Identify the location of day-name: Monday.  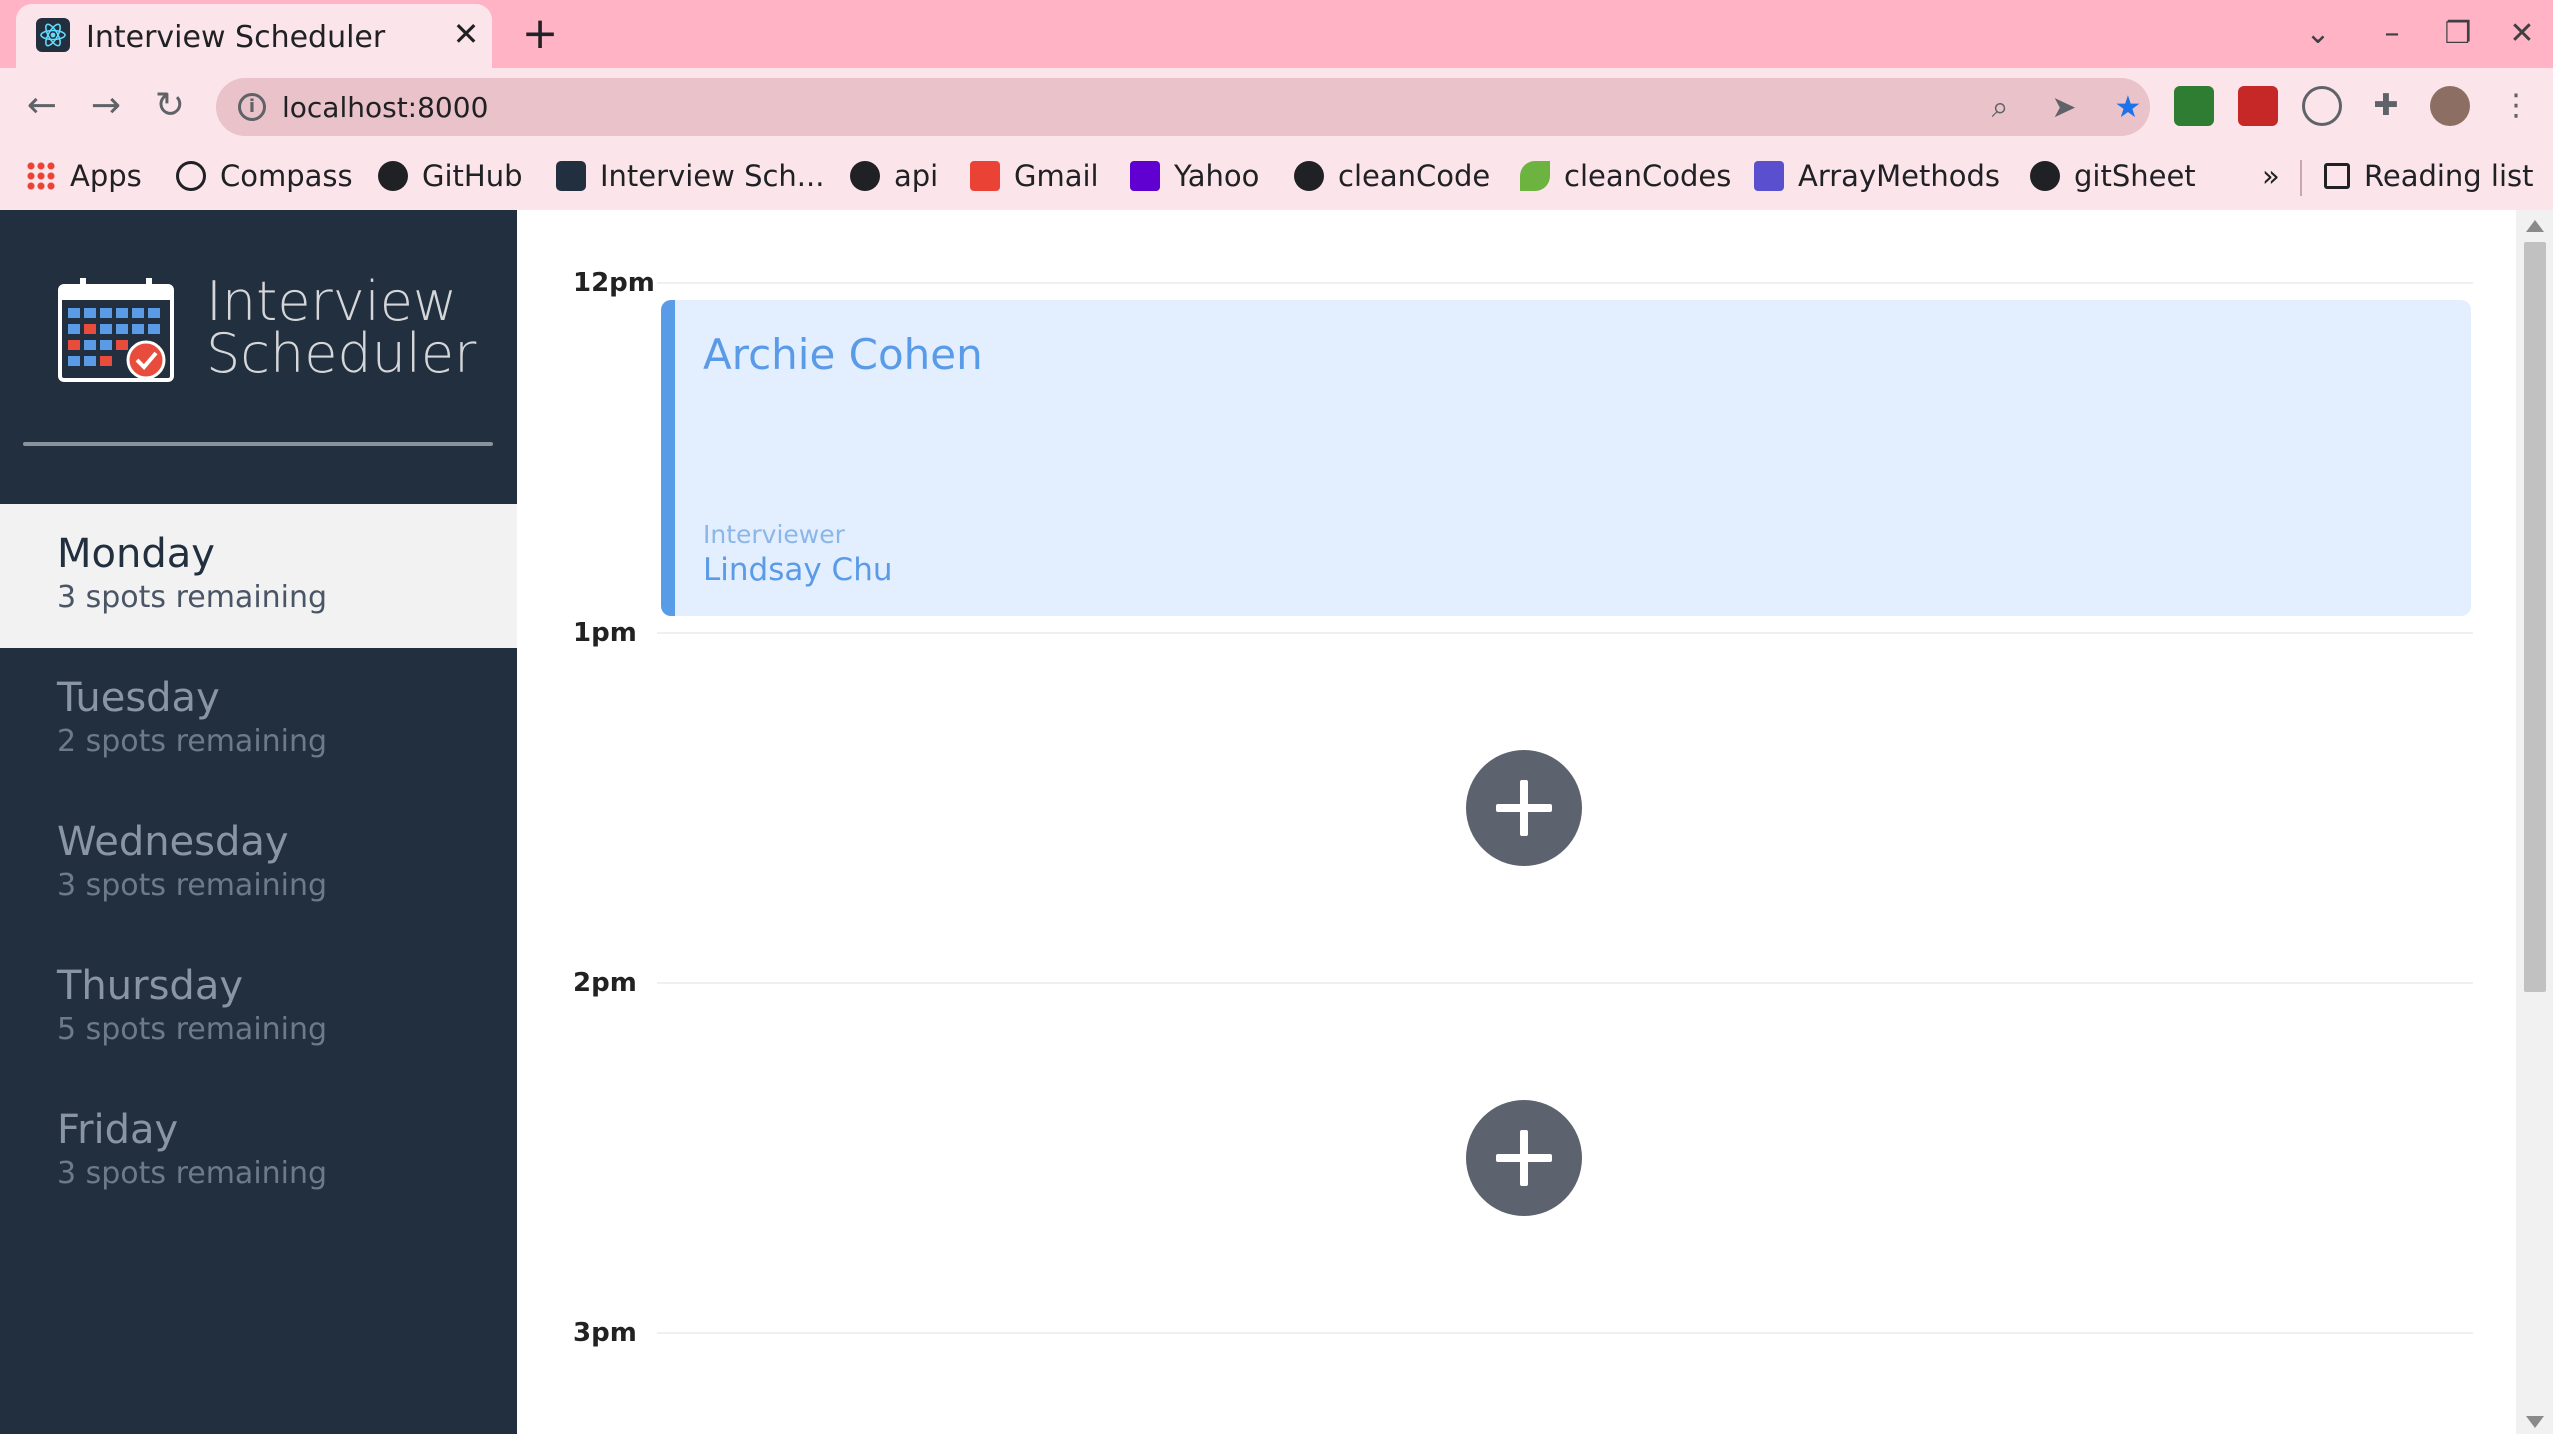
(136, 554).